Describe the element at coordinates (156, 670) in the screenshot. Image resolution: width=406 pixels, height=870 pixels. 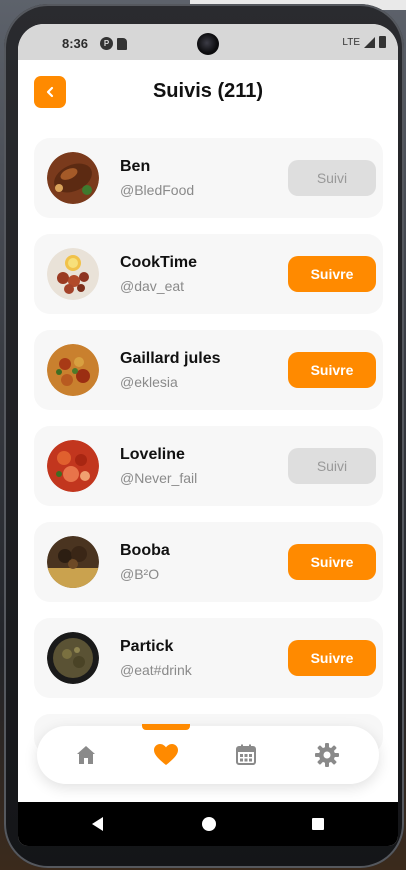
I see `user-handle: @eat#drink` at that location.